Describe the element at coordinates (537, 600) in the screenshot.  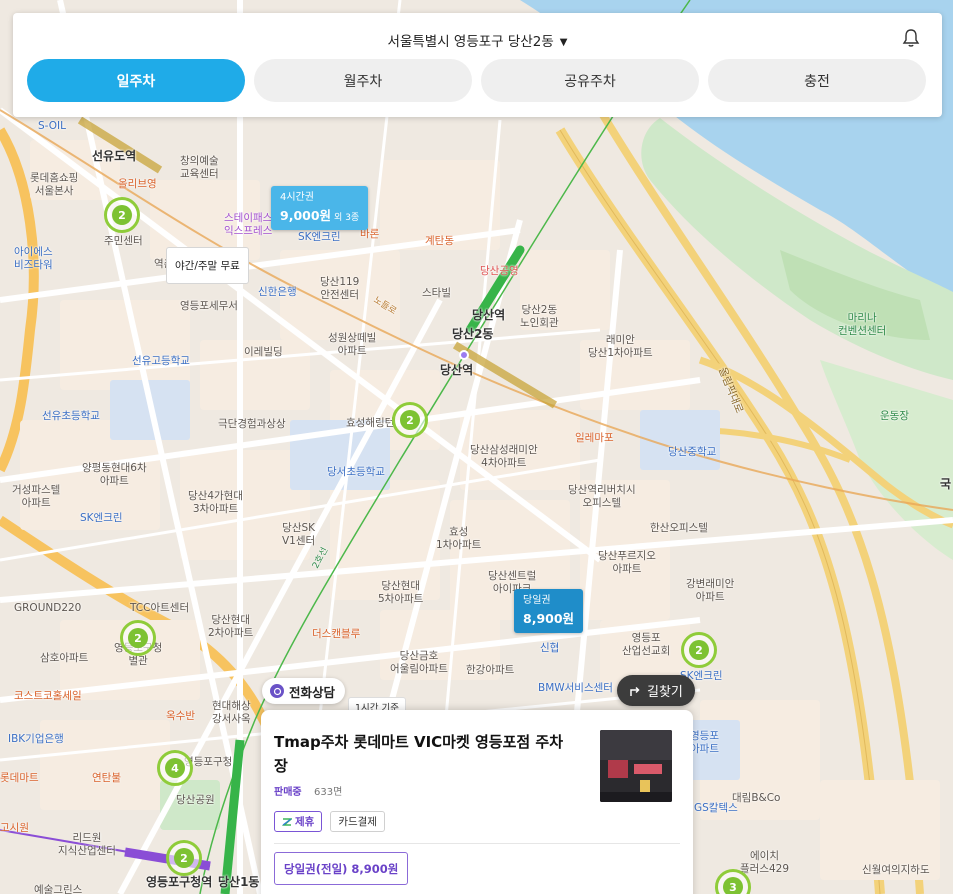
I see `price-tag-type: 당일권` at that location.